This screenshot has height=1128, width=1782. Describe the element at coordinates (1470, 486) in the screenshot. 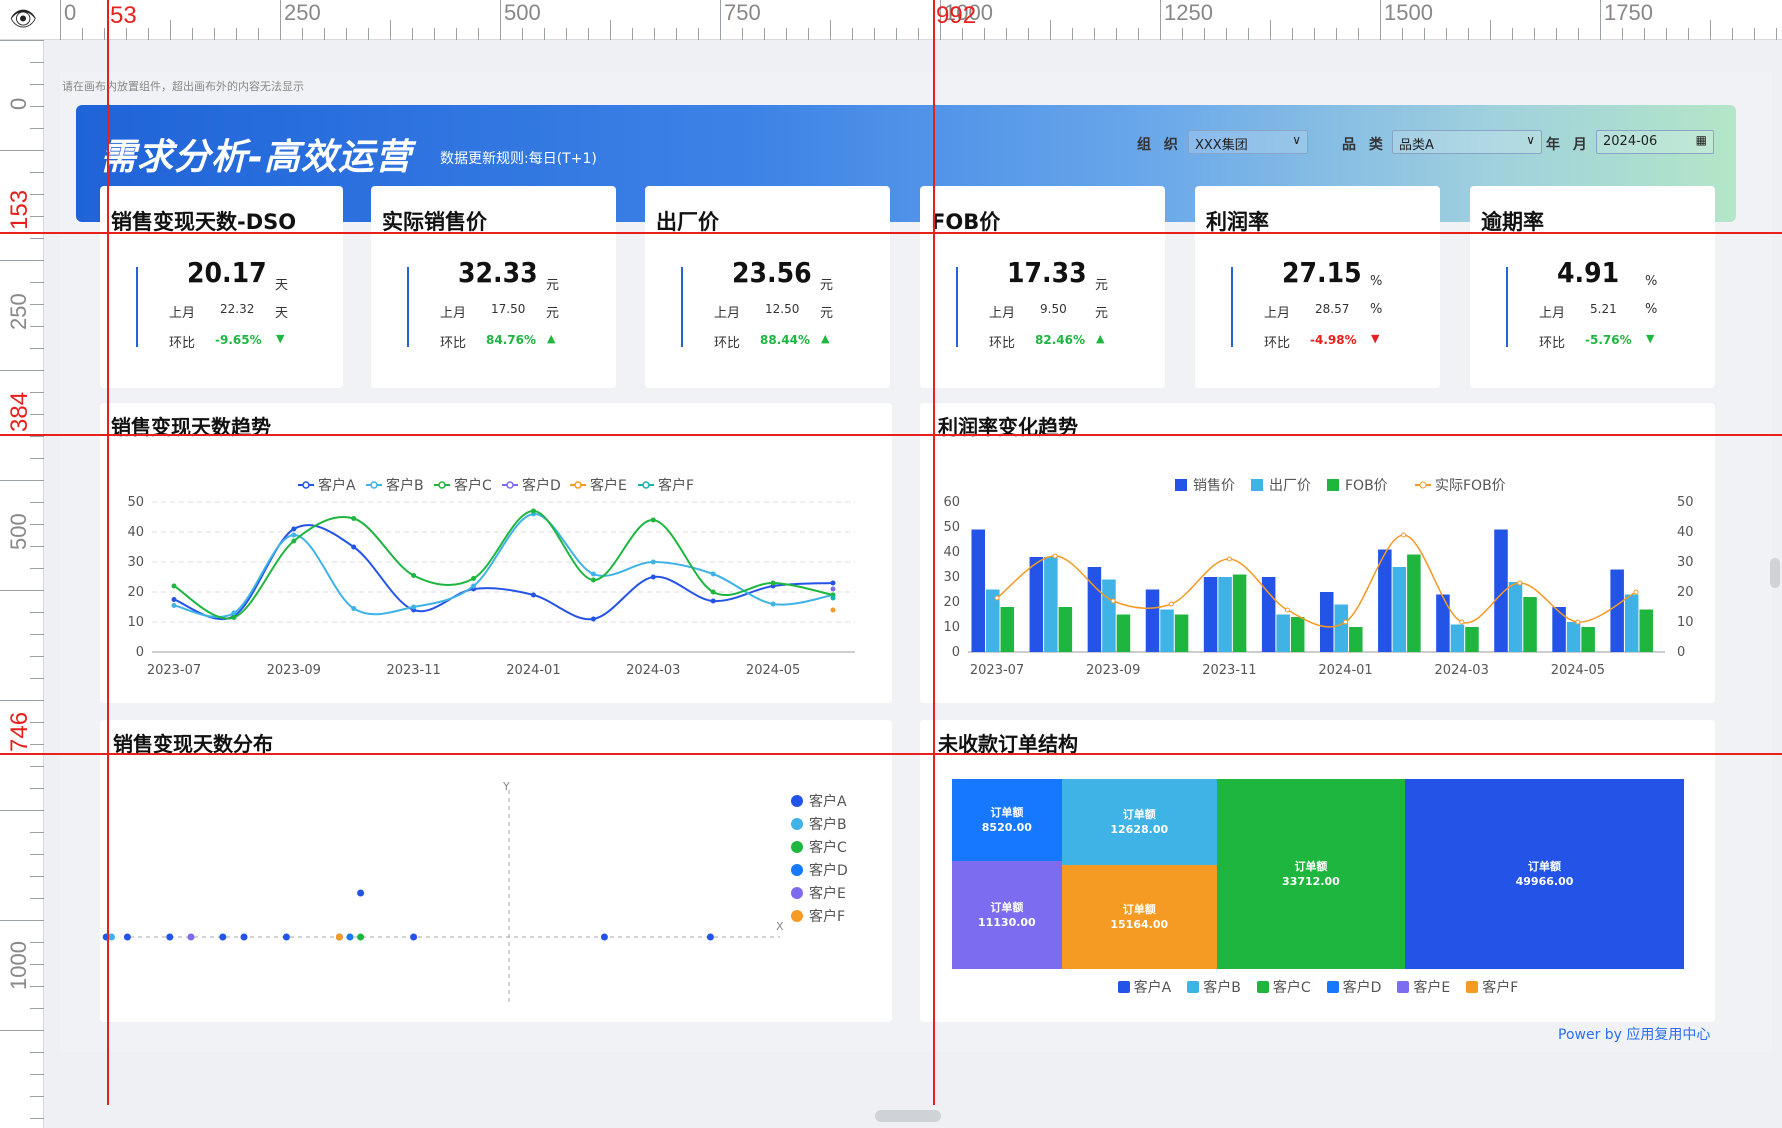

I see `legend-label: 实际FOB价` at that location.